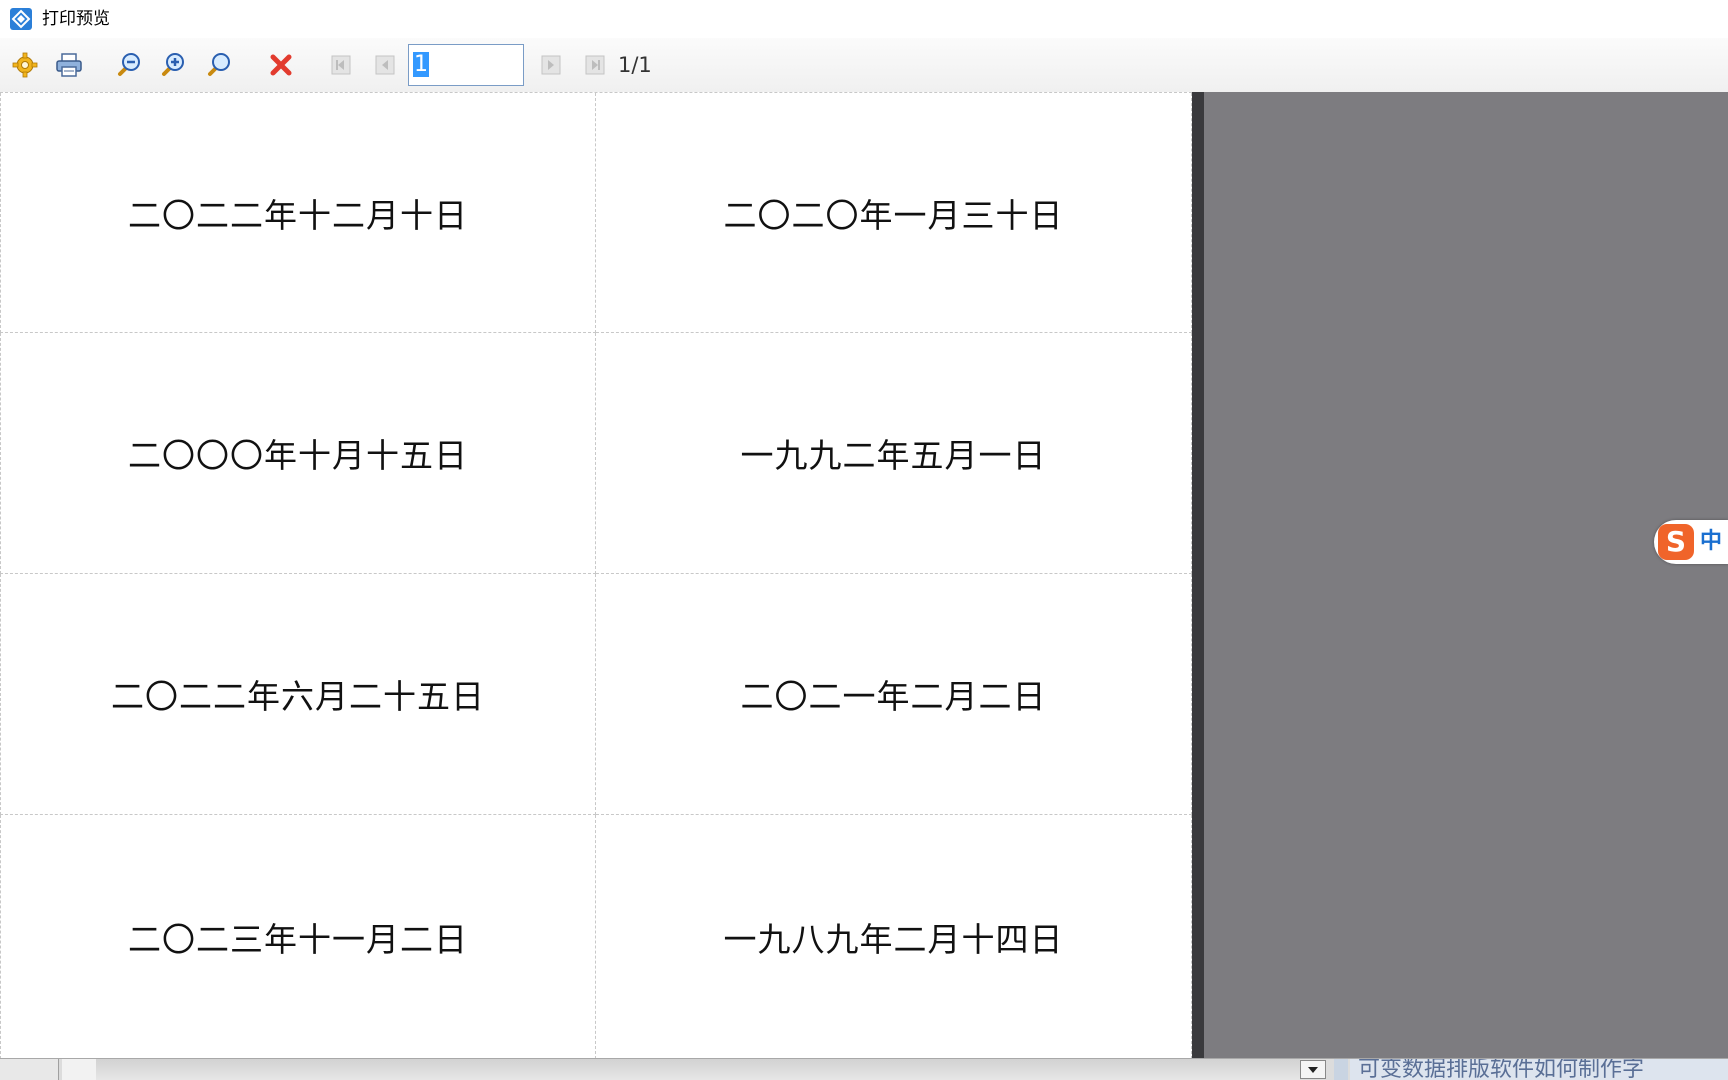 This screenshot has width=1728, height=1080. What do you see at coordinates (21, 19) in the screenshot?
I see `app-logo-icon` at bounding box center [21, 19].